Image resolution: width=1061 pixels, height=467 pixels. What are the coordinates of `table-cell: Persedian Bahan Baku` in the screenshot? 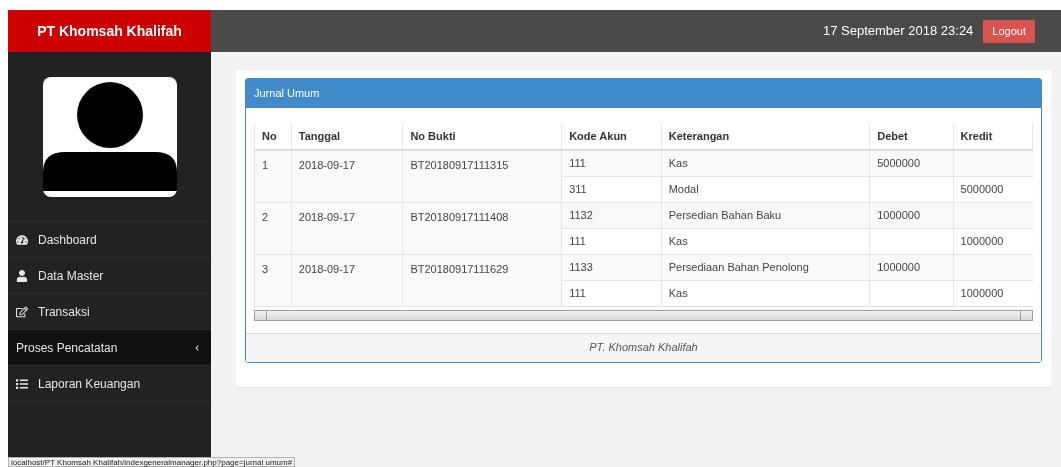 It's located at (765, 215).